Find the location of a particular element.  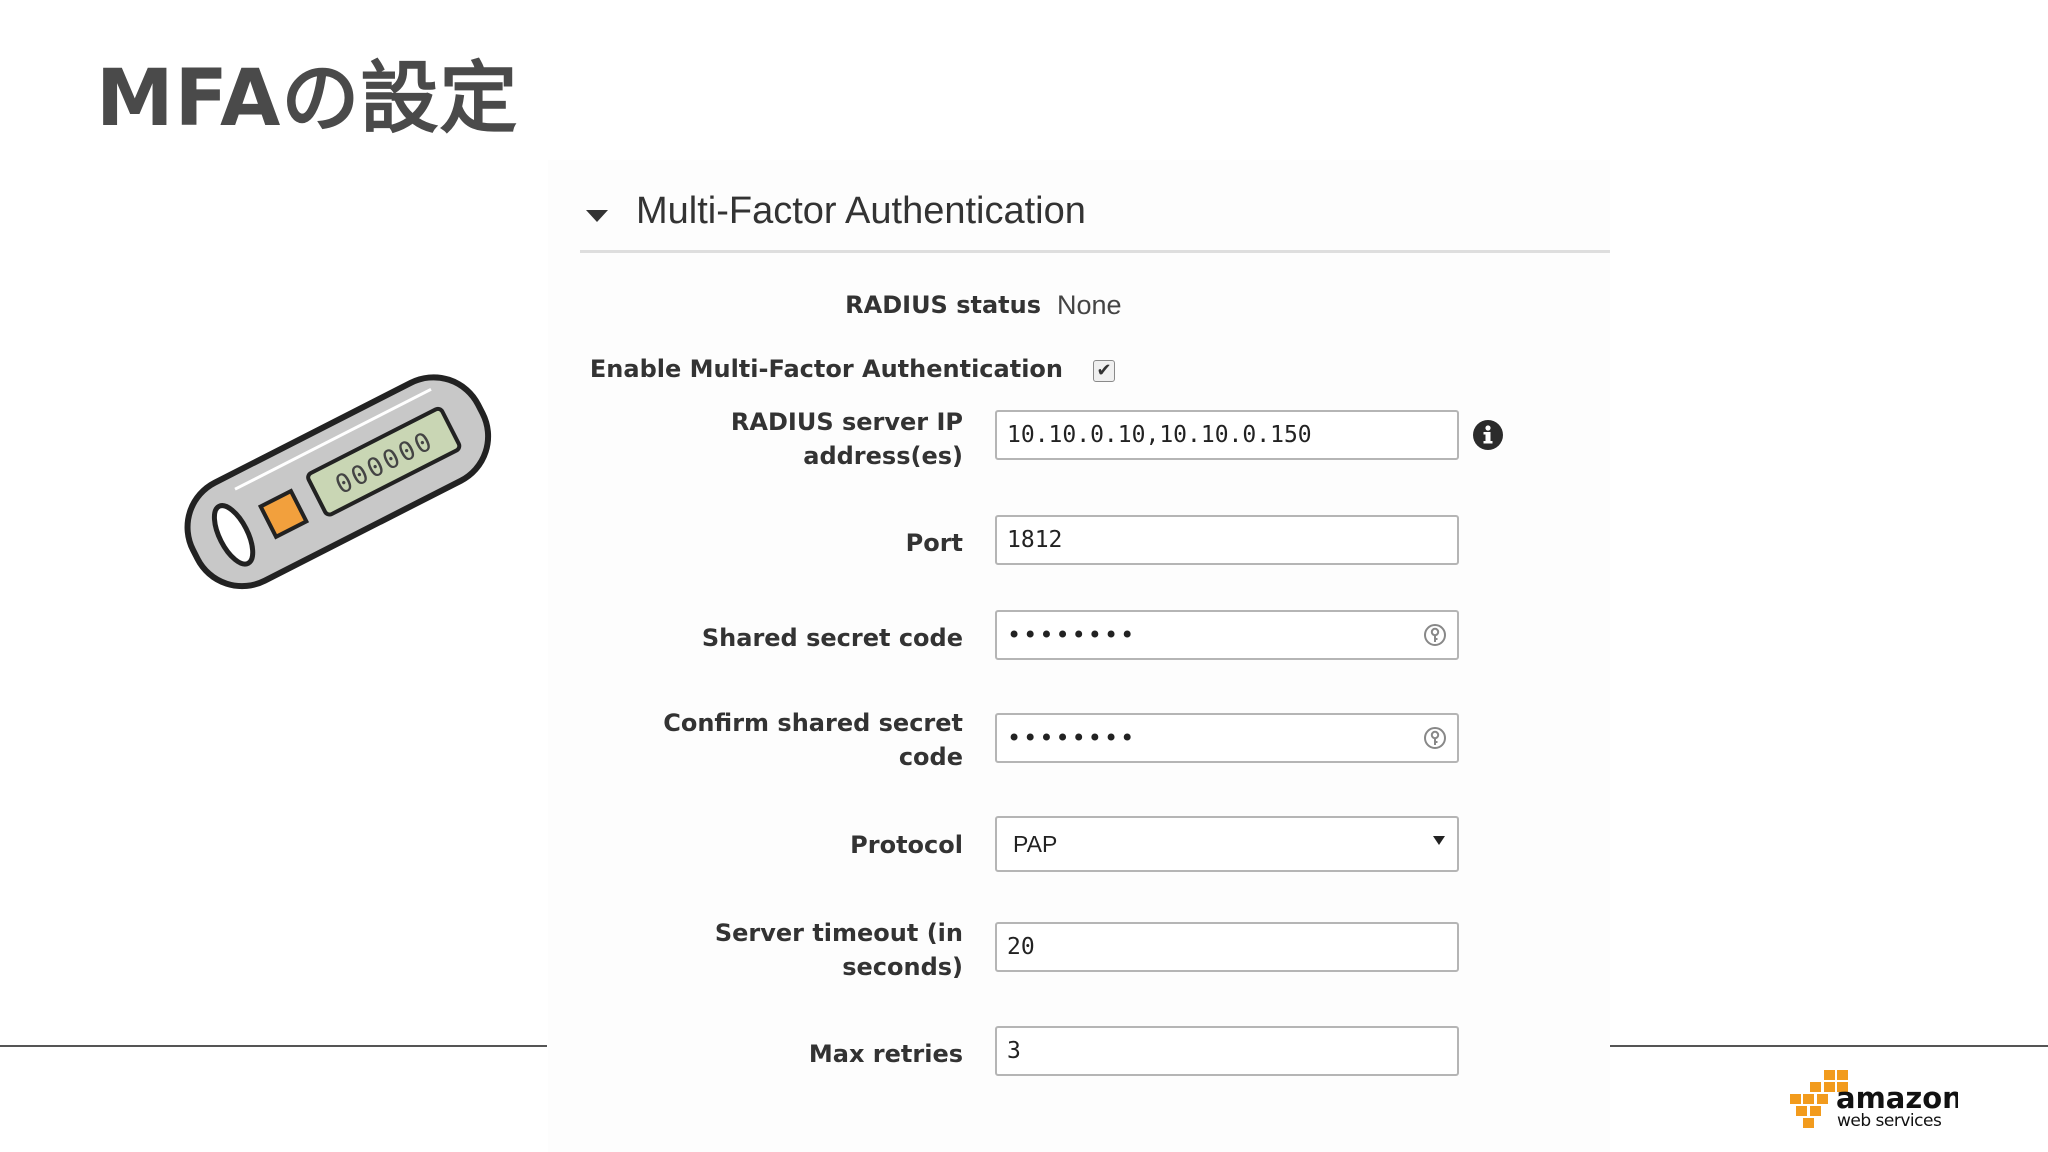

footer-divider-right is located at coordinates (1829, 1046).